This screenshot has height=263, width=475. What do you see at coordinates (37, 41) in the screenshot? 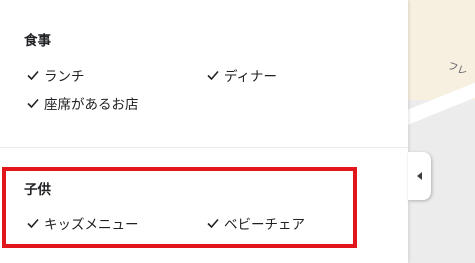
I see `section-title-meal: 食事` at bounding box center [37, 41].